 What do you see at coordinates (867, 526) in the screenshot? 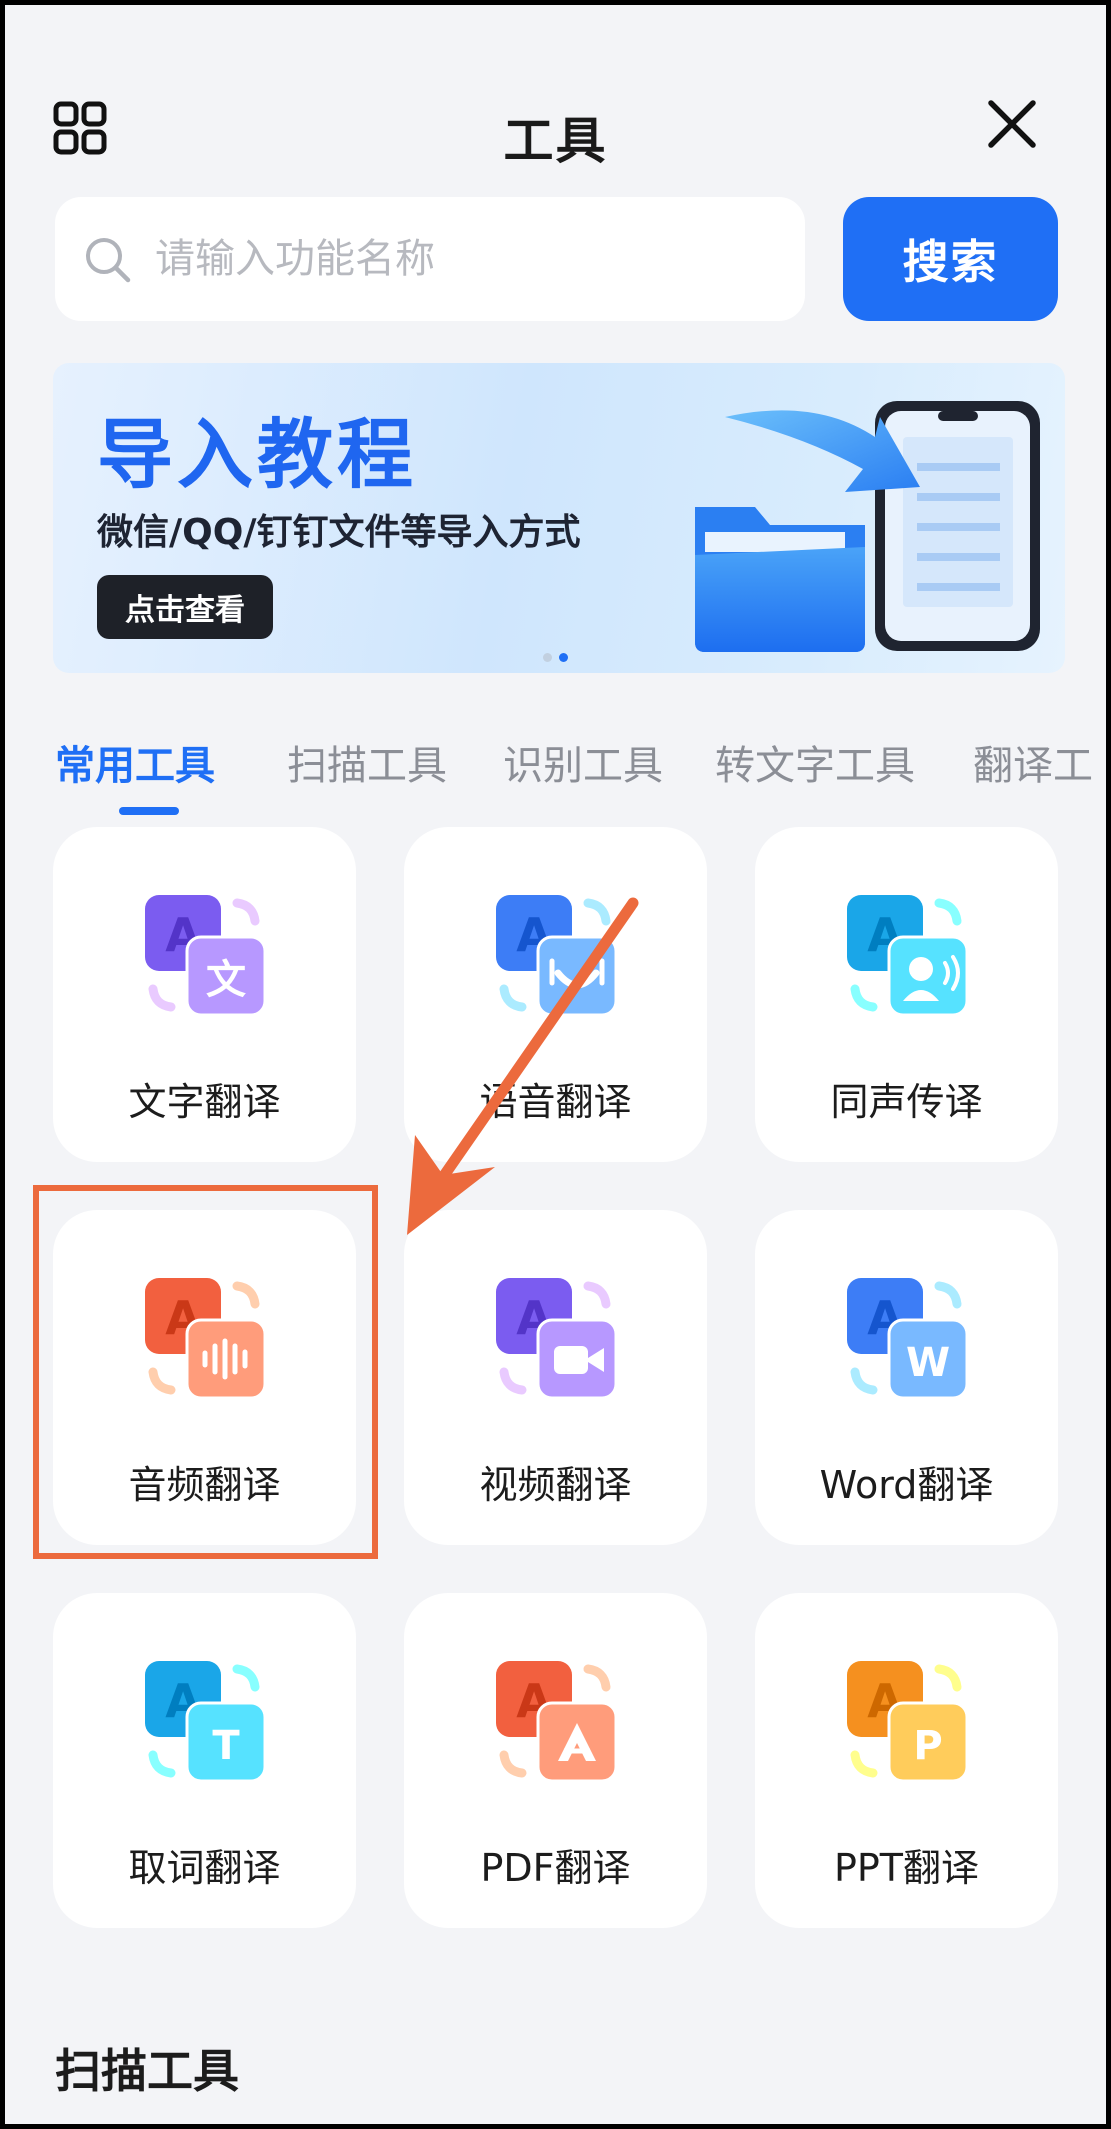
I see `phone-folder-illustration-icon` at bounding box center [867, 526].